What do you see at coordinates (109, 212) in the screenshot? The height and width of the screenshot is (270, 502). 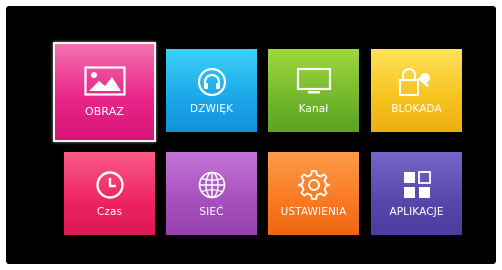 I see `tile-label: Czas` at bounding box center [109, 212].